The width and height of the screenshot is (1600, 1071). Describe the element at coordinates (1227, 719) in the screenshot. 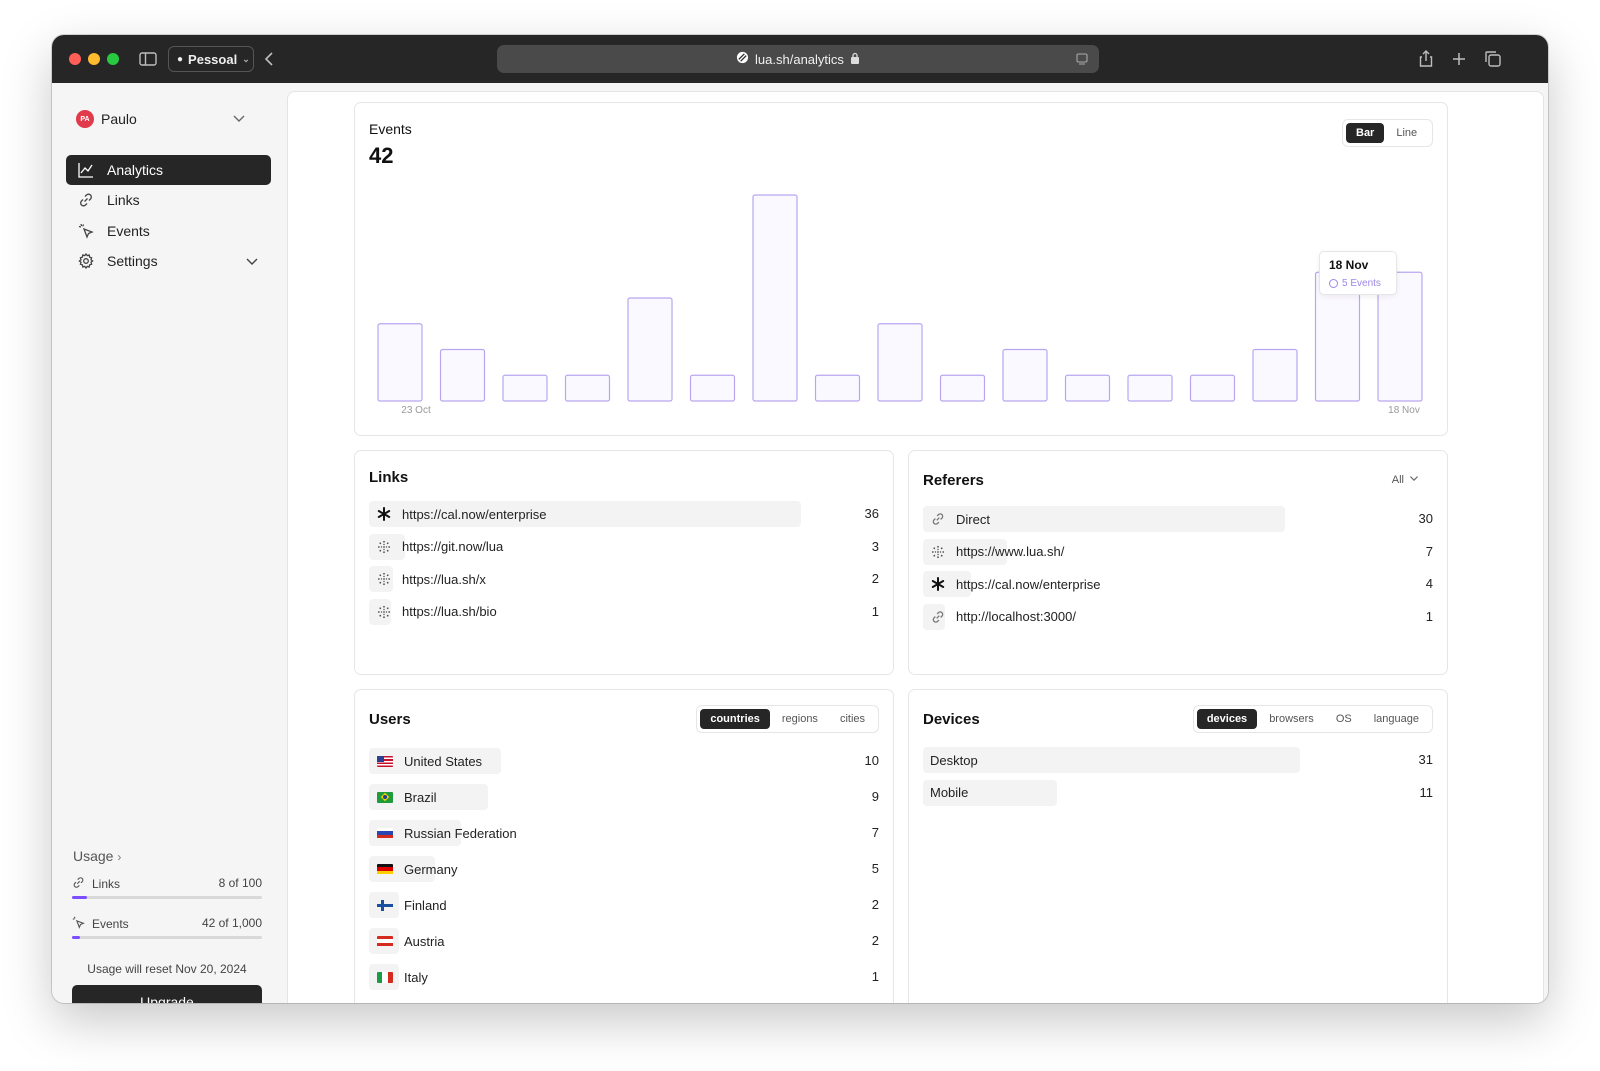

I see `tab-devices: devices` at that location.